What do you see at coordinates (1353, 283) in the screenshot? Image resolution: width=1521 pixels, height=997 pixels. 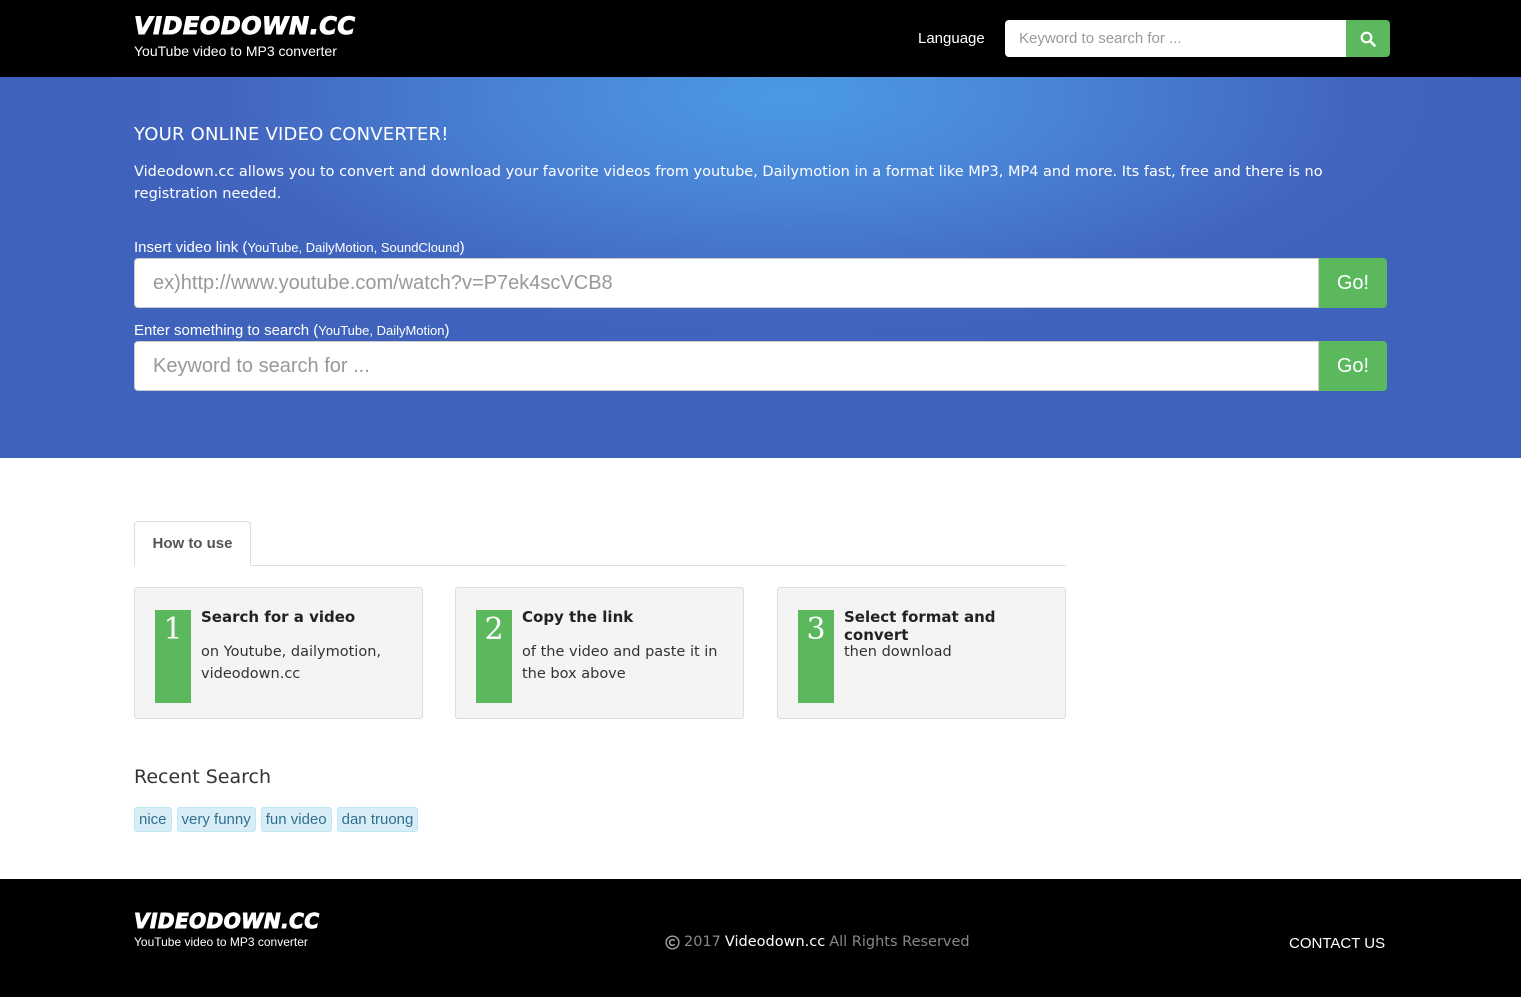 I see `convert-go-button: Go!` at bounding box center [1353, 283].